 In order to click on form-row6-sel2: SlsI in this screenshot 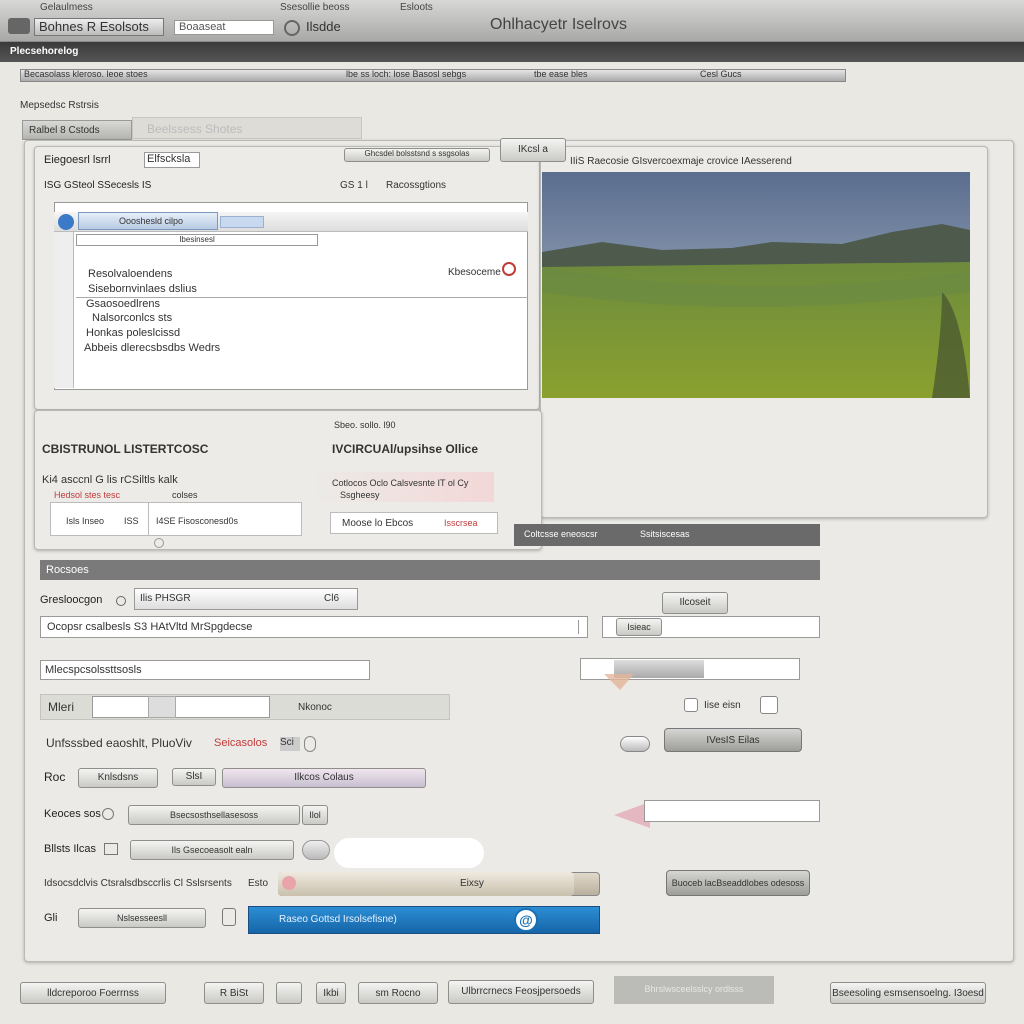, I will do `click(194, 777)`.